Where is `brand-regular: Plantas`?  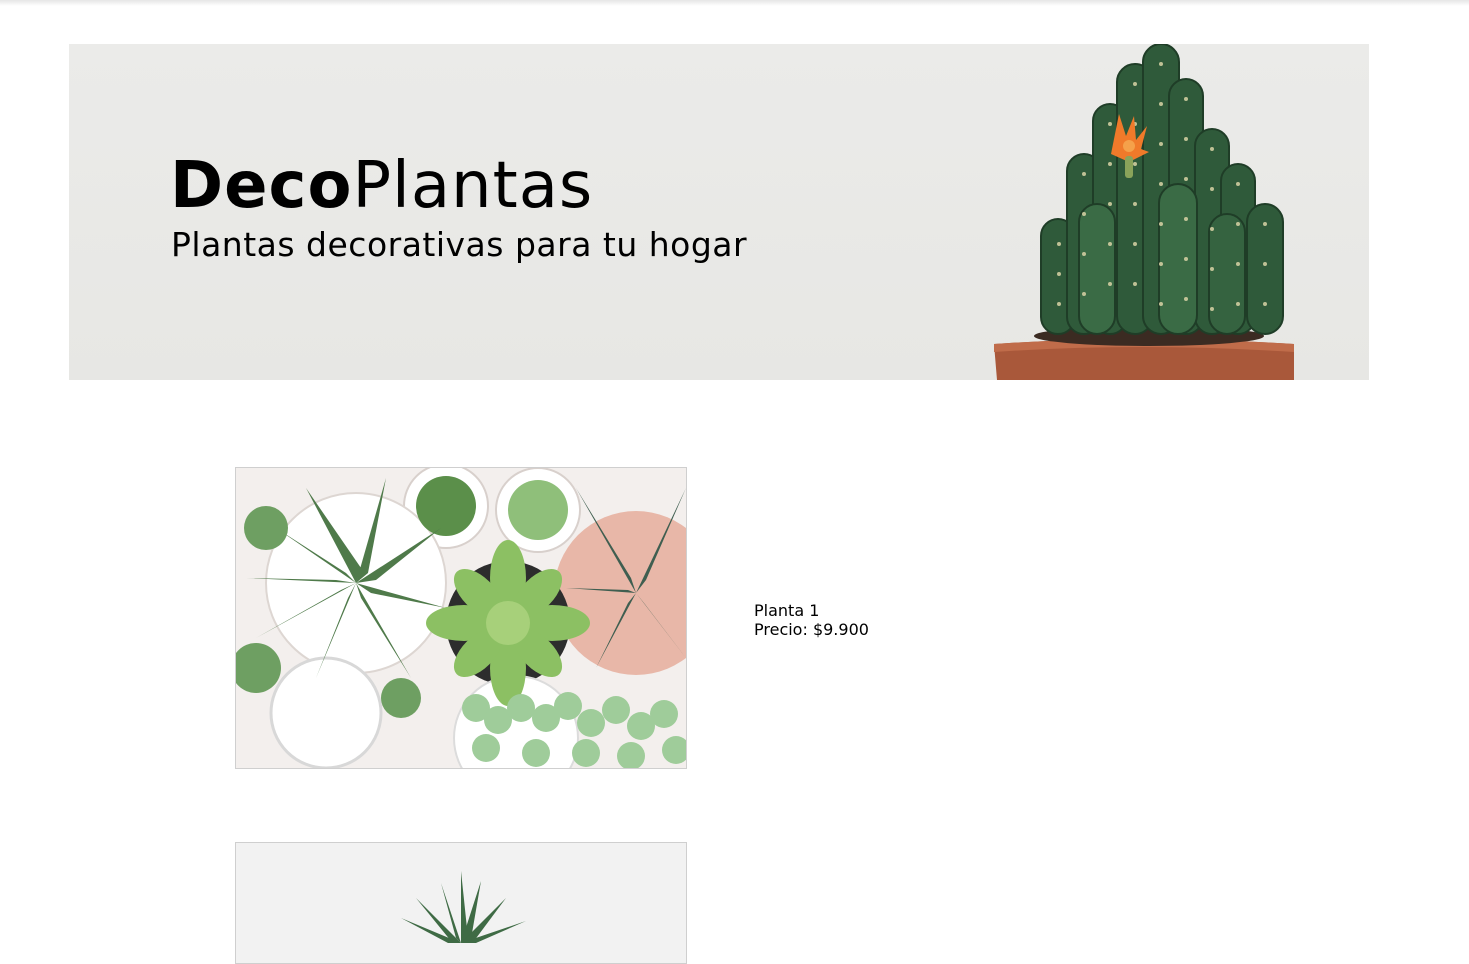
brand-regular: Plantas is located at coordinates (473, 186).